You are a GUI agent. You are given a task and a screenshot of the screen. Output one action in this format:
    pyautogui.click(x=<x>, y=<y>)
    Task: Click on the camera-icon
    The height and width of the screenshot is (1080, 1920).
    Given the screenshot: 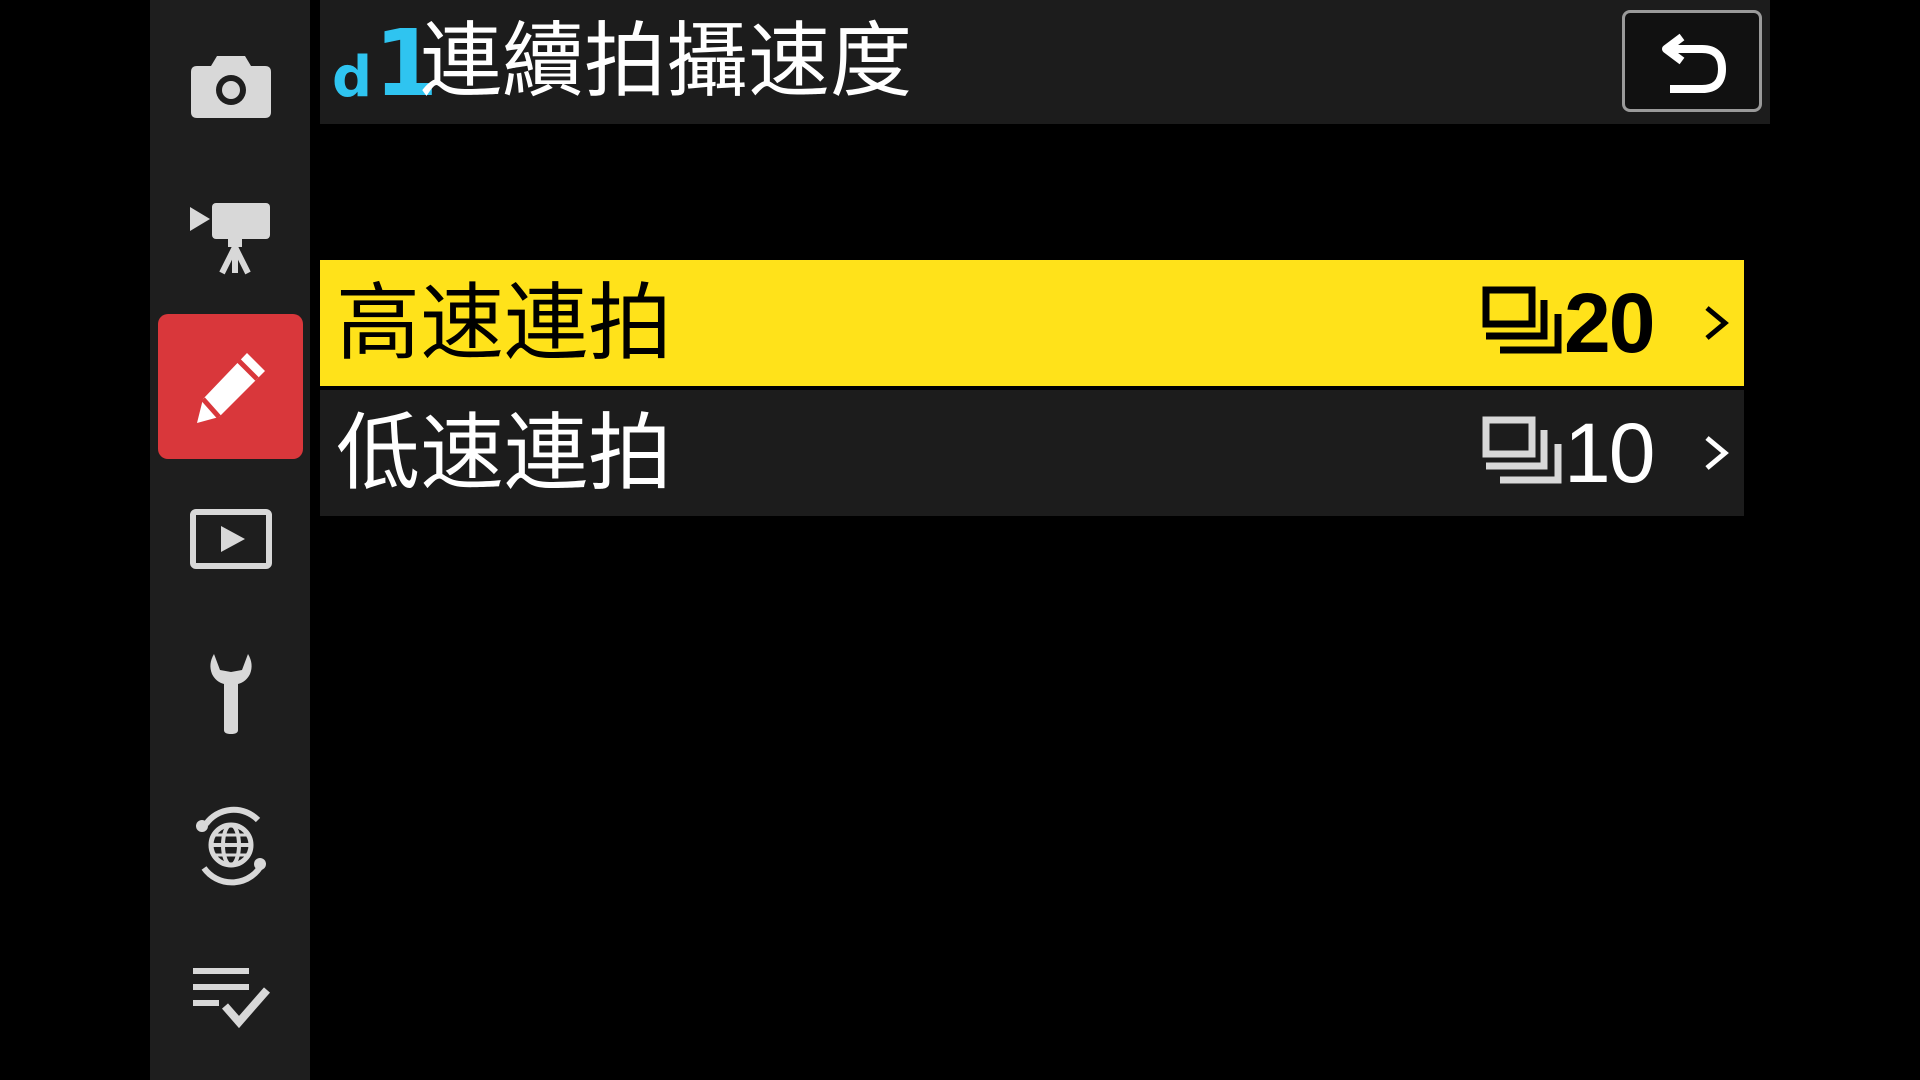 What is the action you would take?
    pyautogui.click(x=230, y=86)
    